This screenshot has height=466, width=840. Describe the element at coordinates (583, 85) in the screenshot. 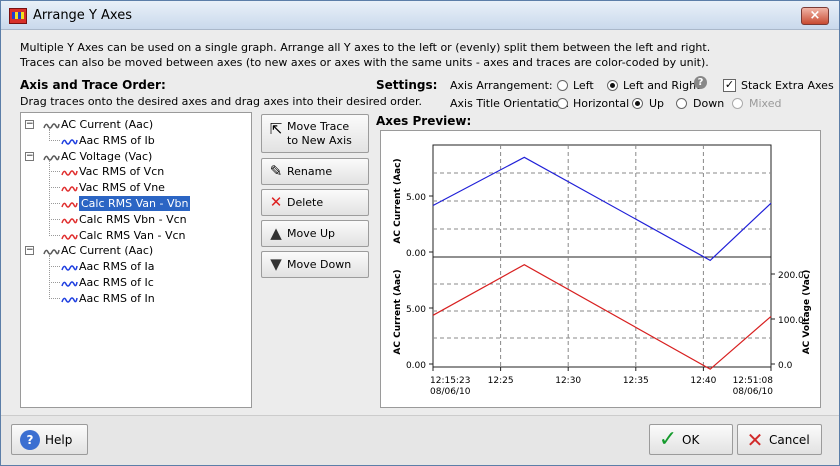

I see `left-option-label: Left` at that location.